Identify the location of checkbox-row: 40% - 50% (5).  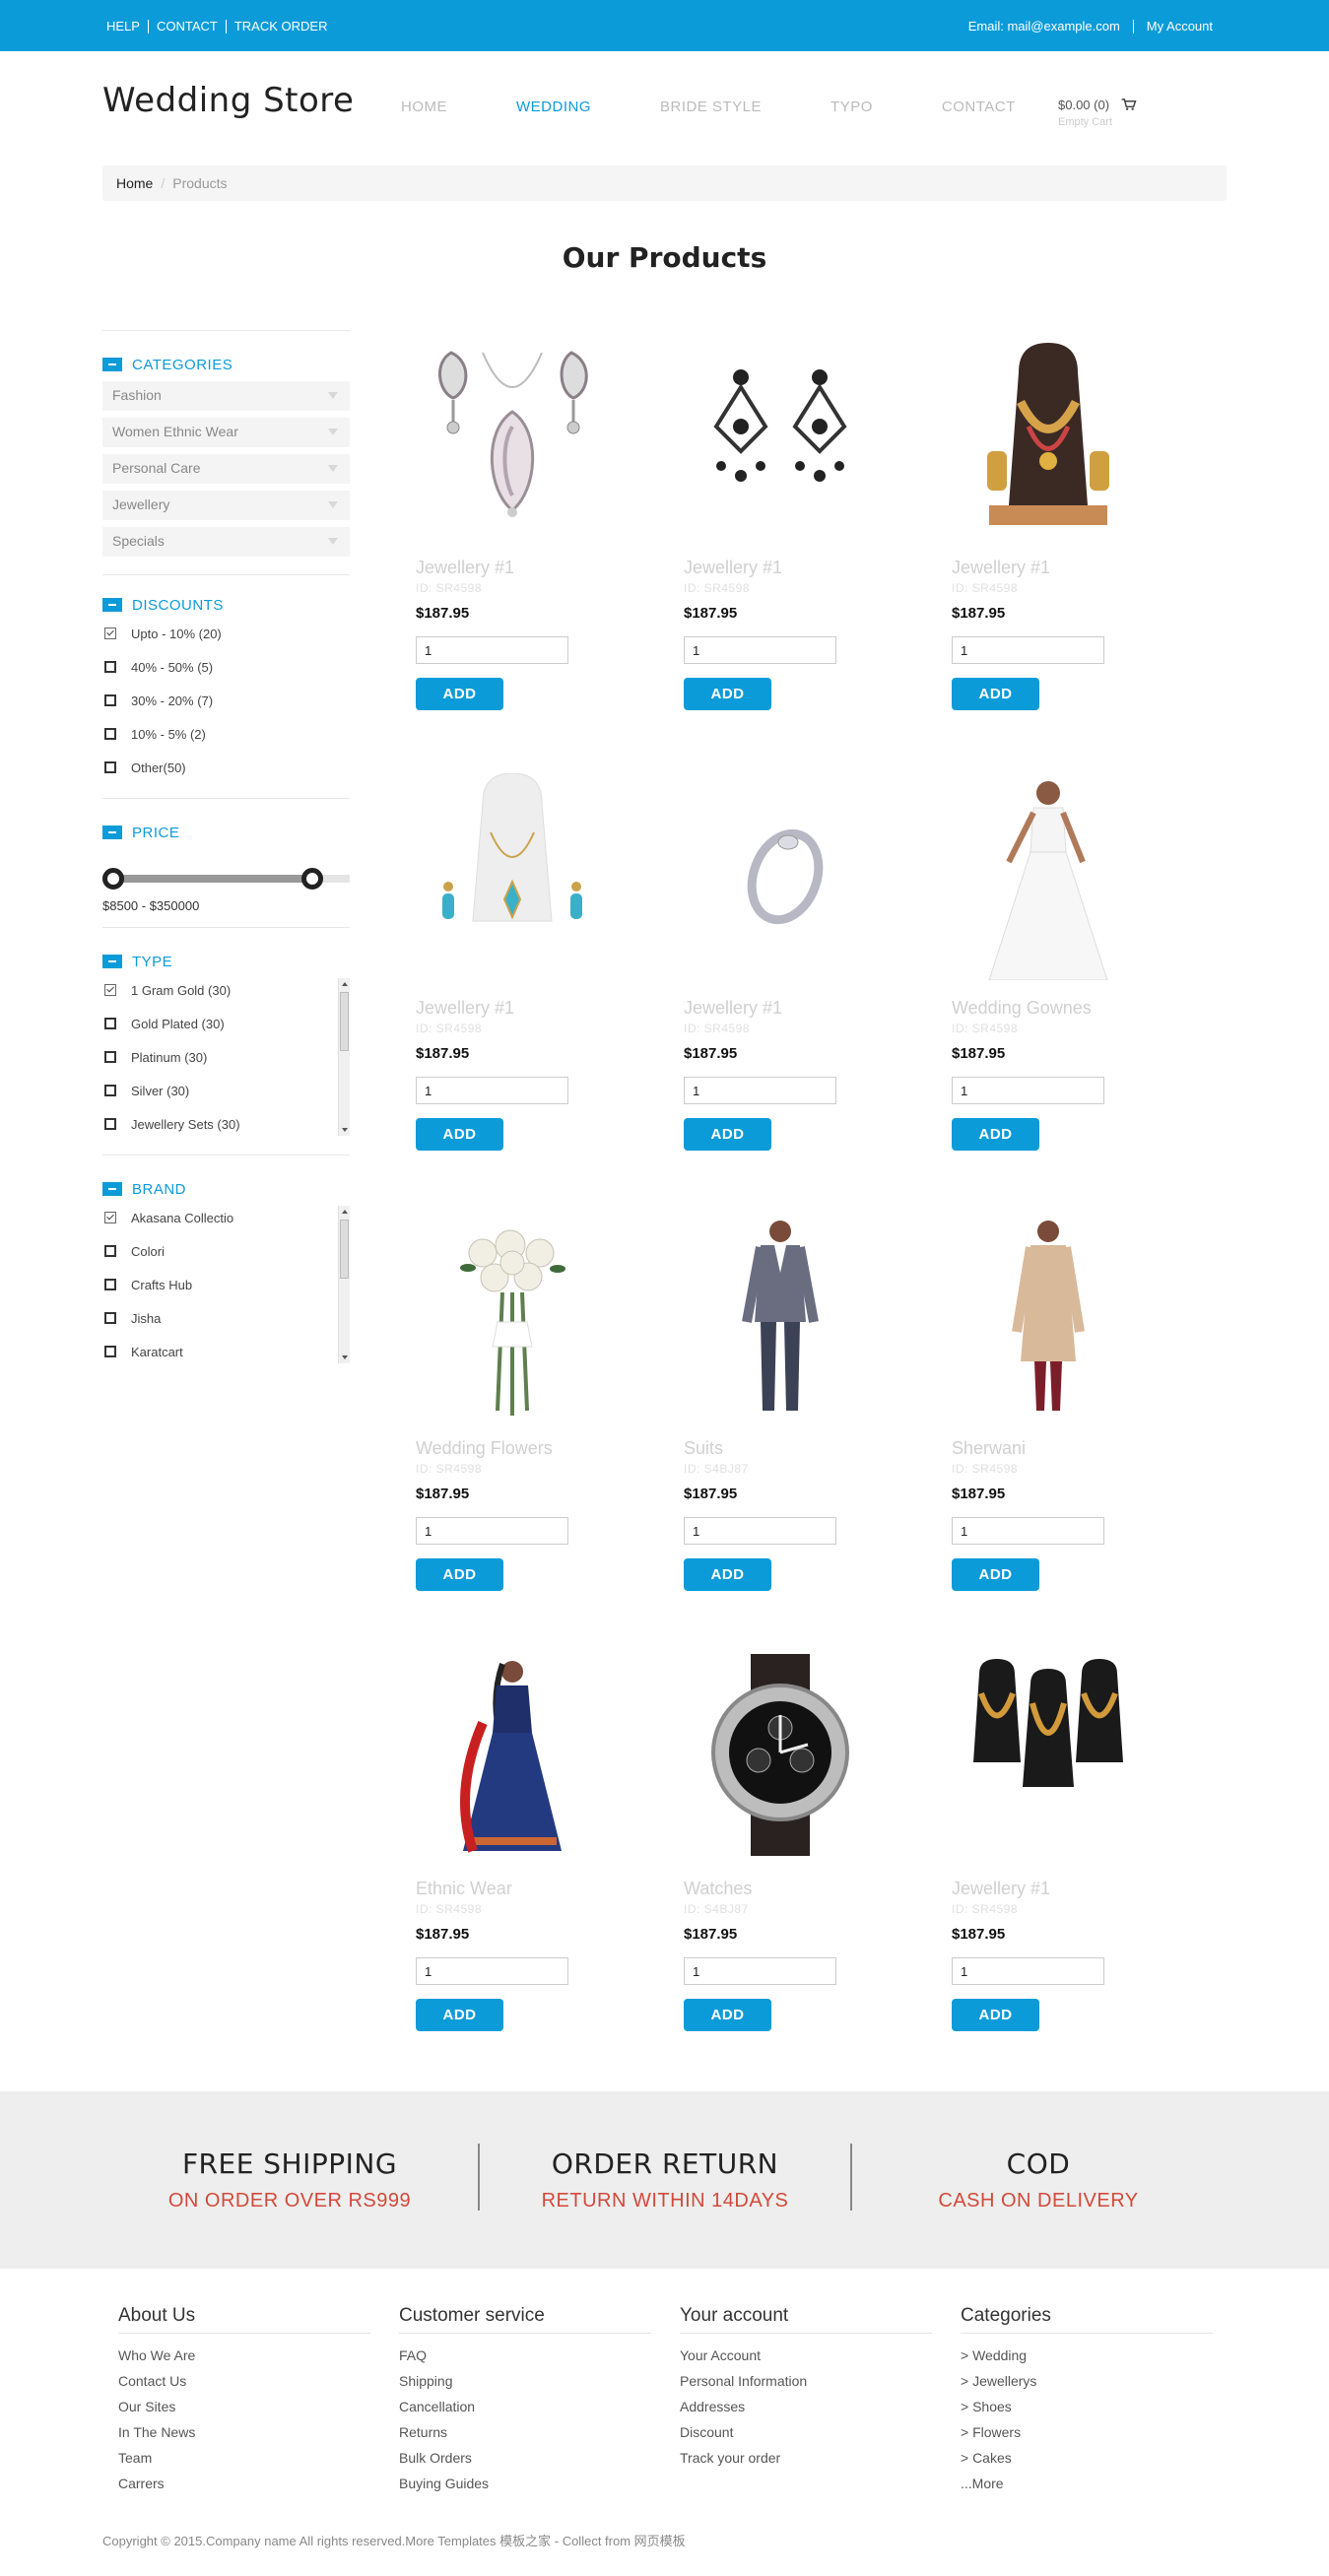
(226, 667).